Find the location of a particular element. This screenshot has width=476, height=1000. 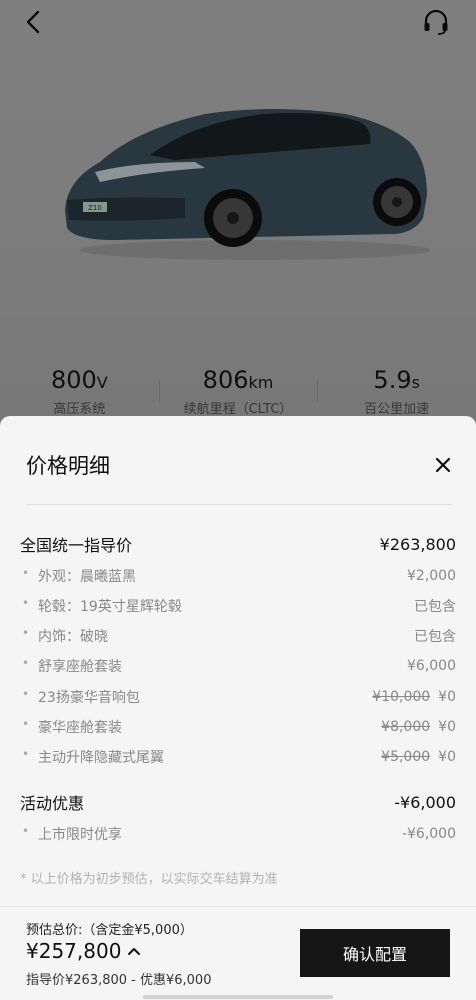

row-value: ¥6,000 is located at coordinates (431, 666).